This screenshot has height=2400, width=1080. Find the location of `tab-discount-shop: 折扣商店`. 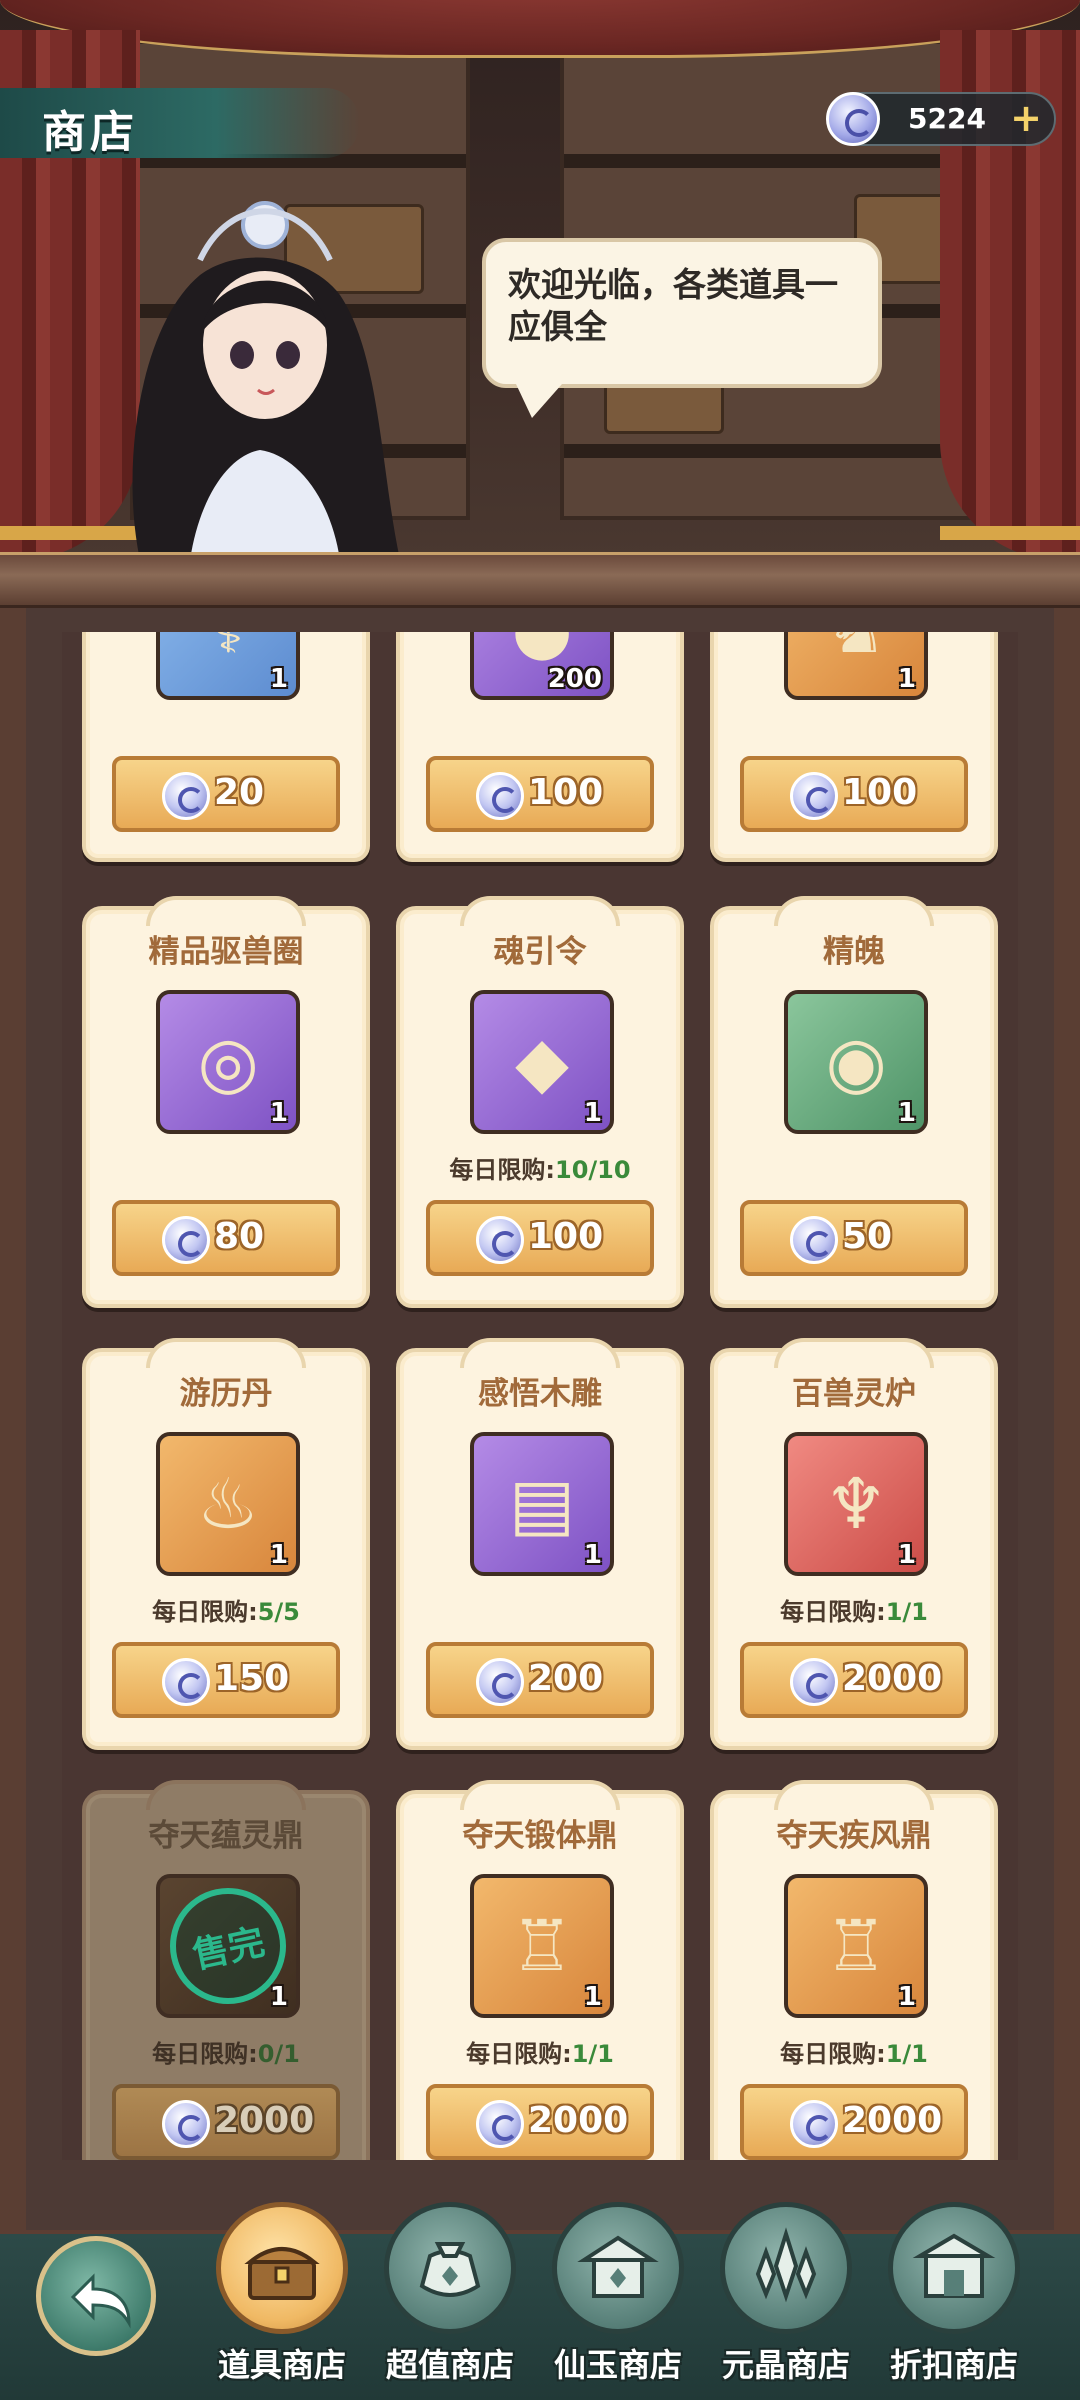

tab-discount-shop: 折扣商店 is located at coordinates (954, 2298).